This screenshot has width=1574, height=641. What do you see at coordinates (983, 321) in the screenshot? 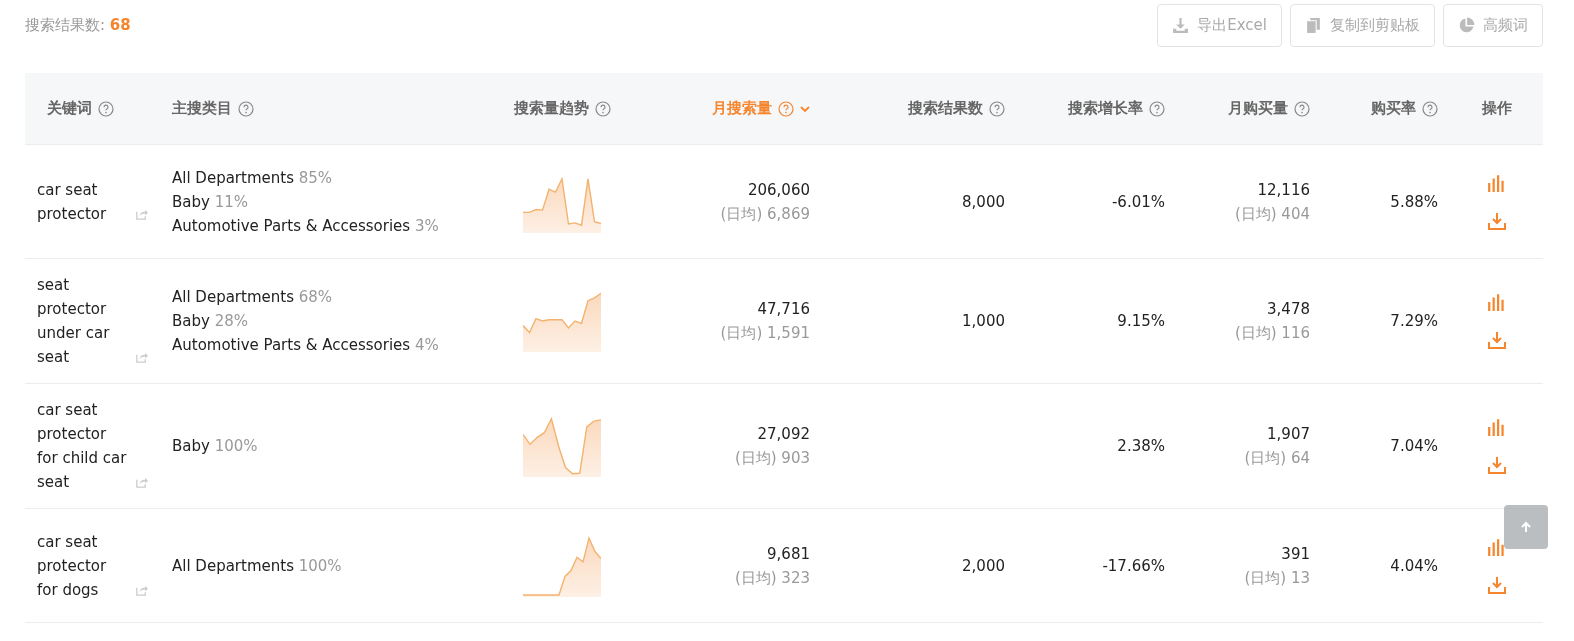
I see `search-results-count: 1,000` at bounding box center [983, 321].